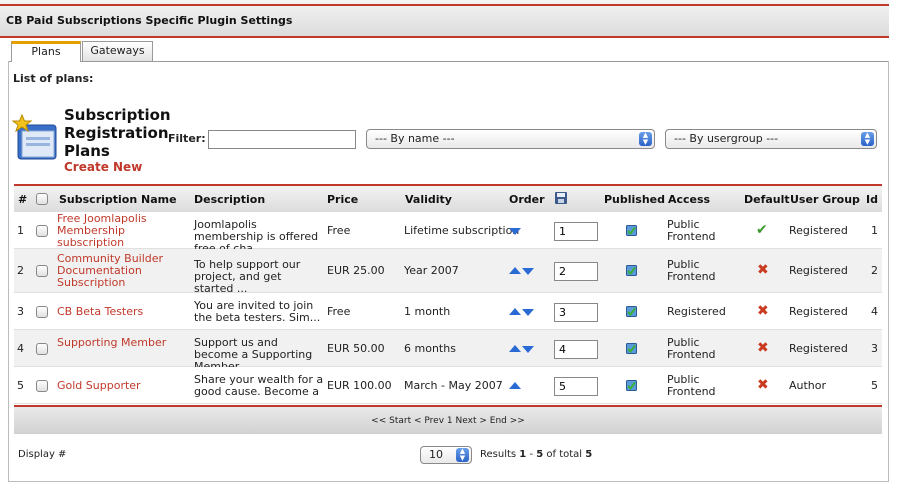  I want to click on tab-plans: Plans, so click(46, 51).